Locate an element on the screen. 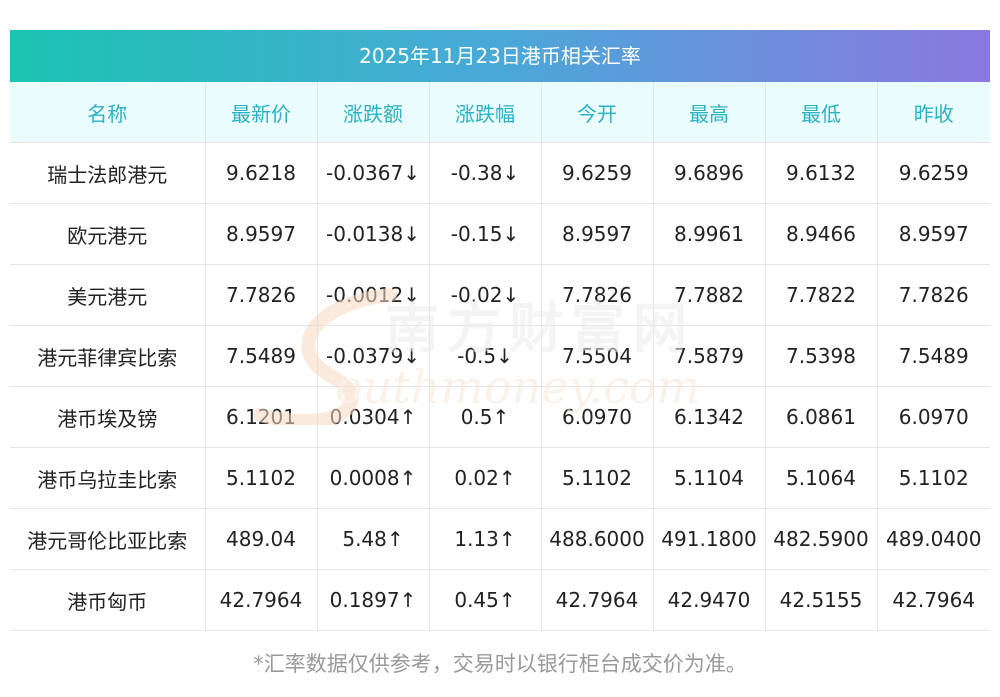 The image size is (1000, 697). page-title: 2025年11月23日港币相关汇率 is located at coordinates (500, 56).